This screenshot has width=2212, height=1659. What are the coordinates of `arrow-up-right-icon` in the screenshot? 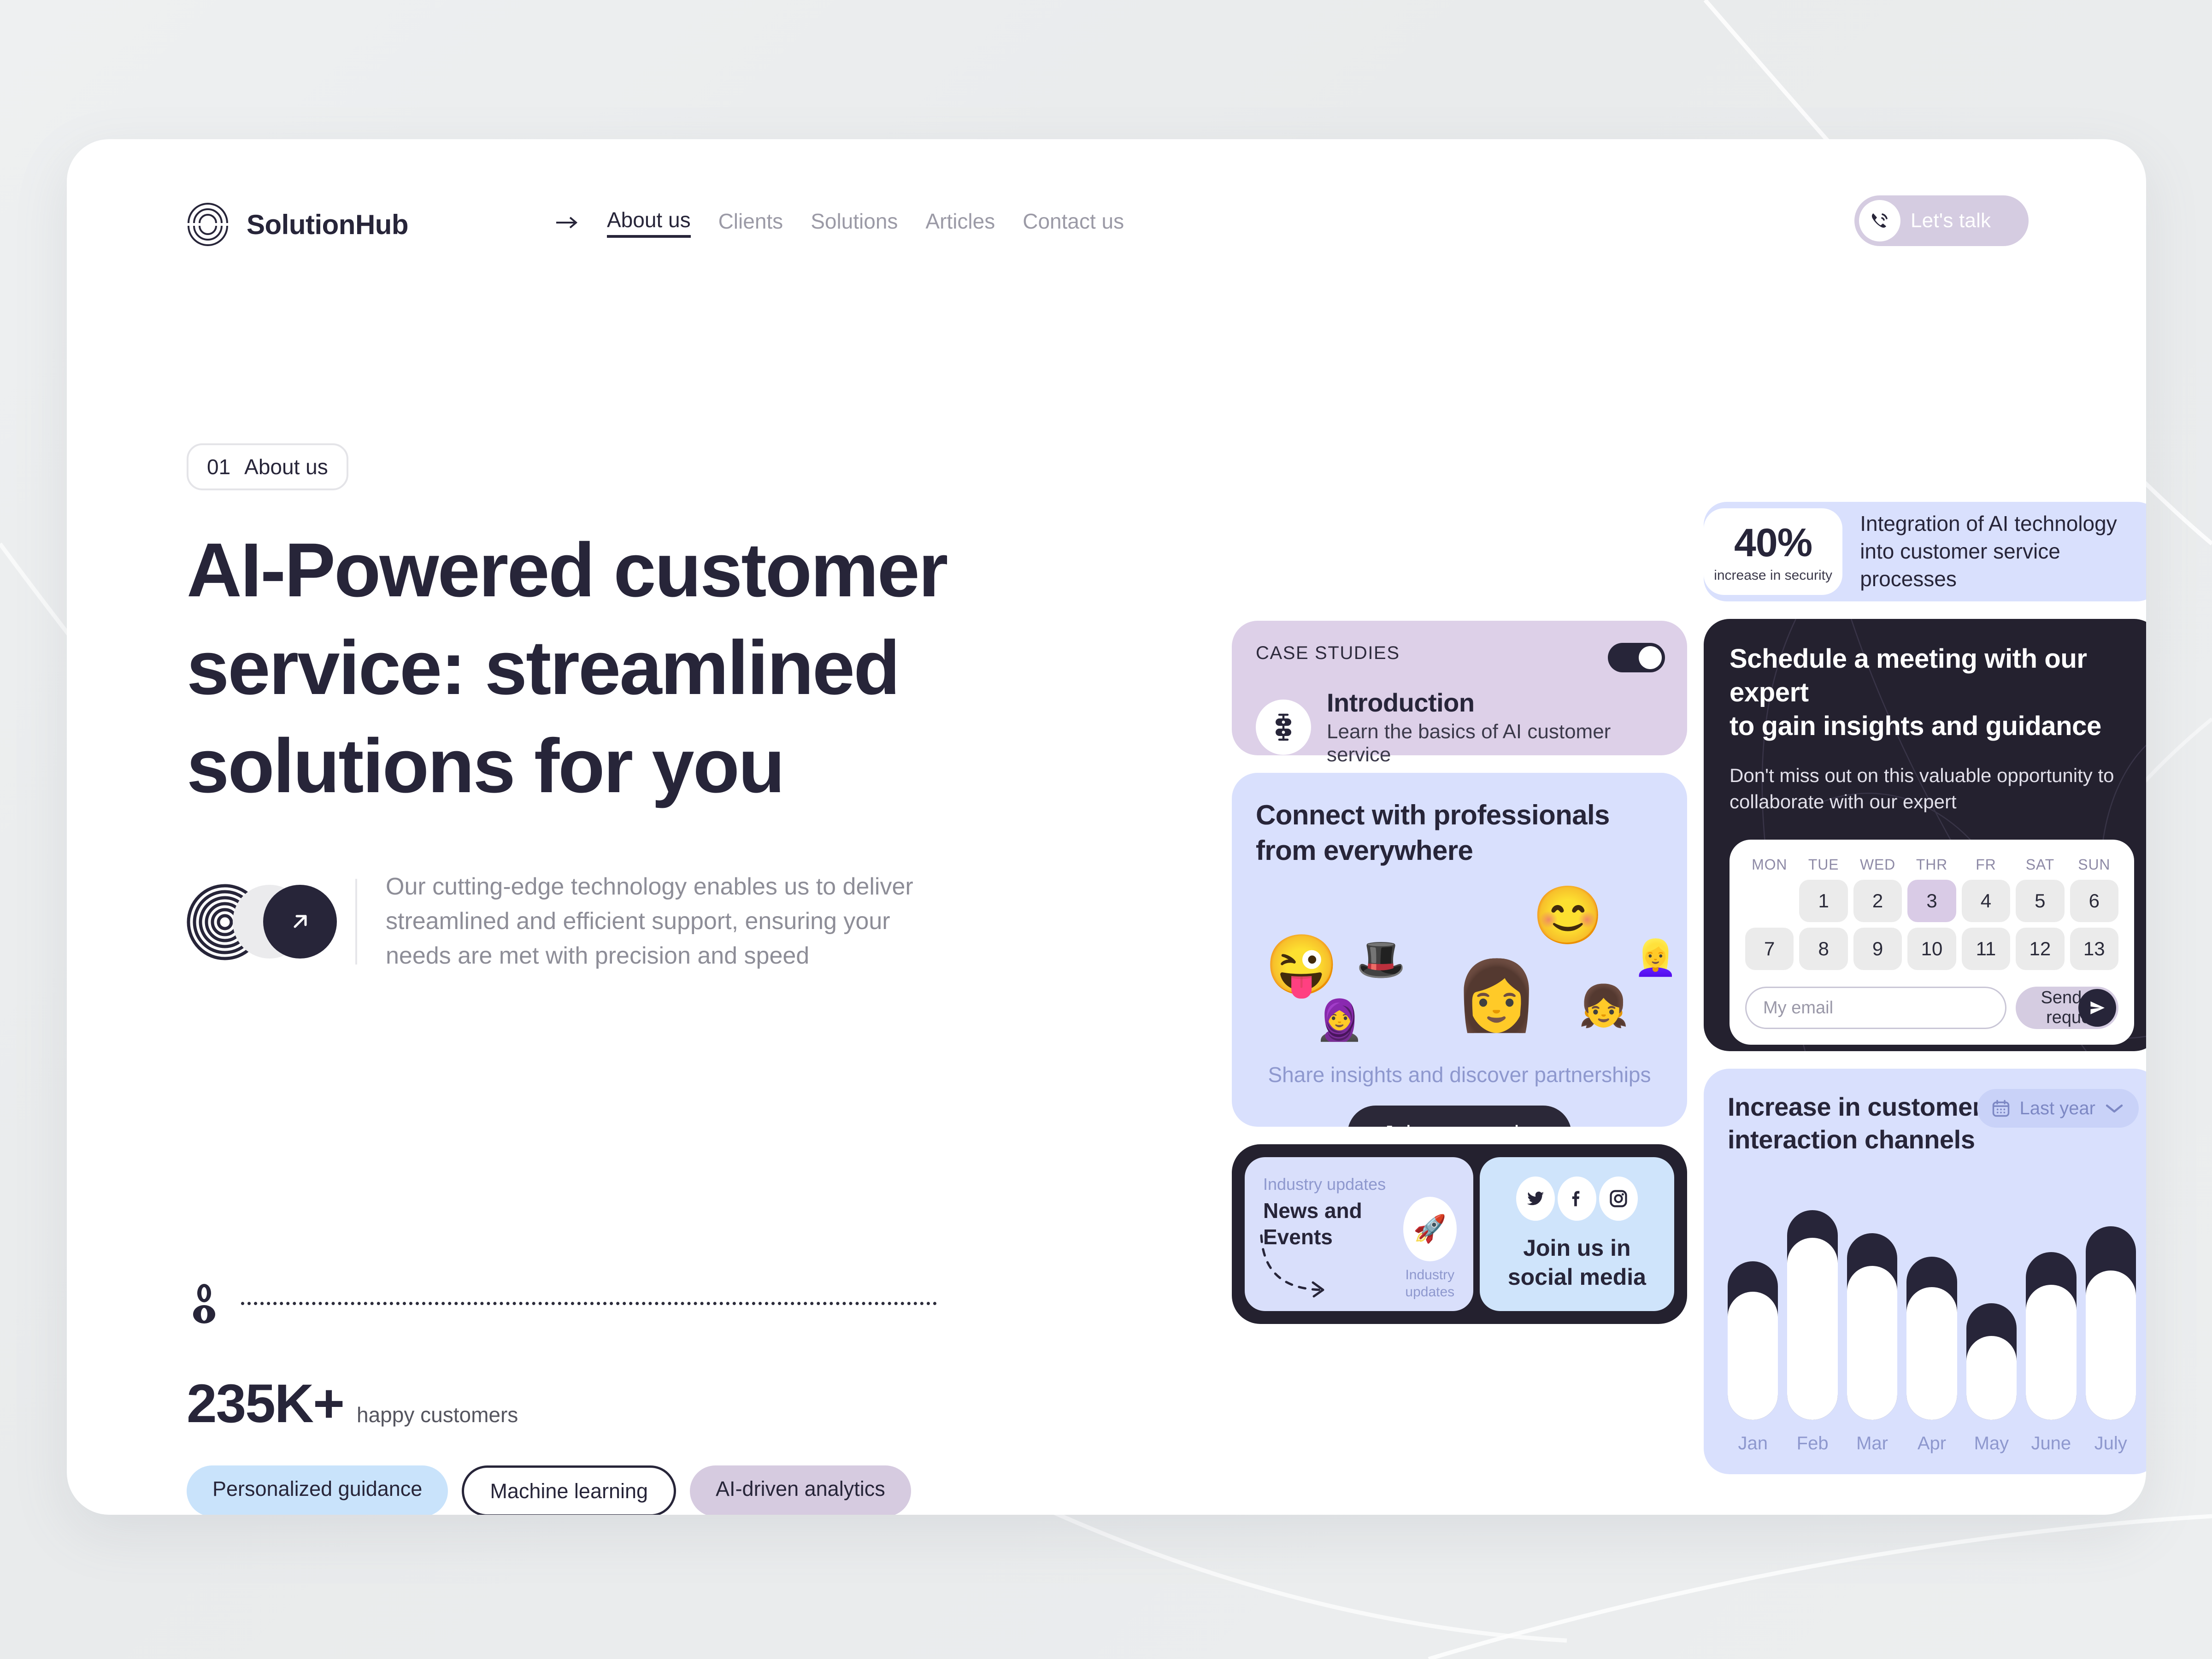 It's located at (300, 921).